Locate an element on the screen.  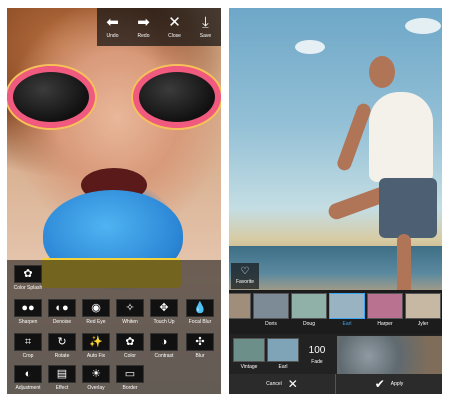
tool-label: Blur is located at coordinates (200, 356).